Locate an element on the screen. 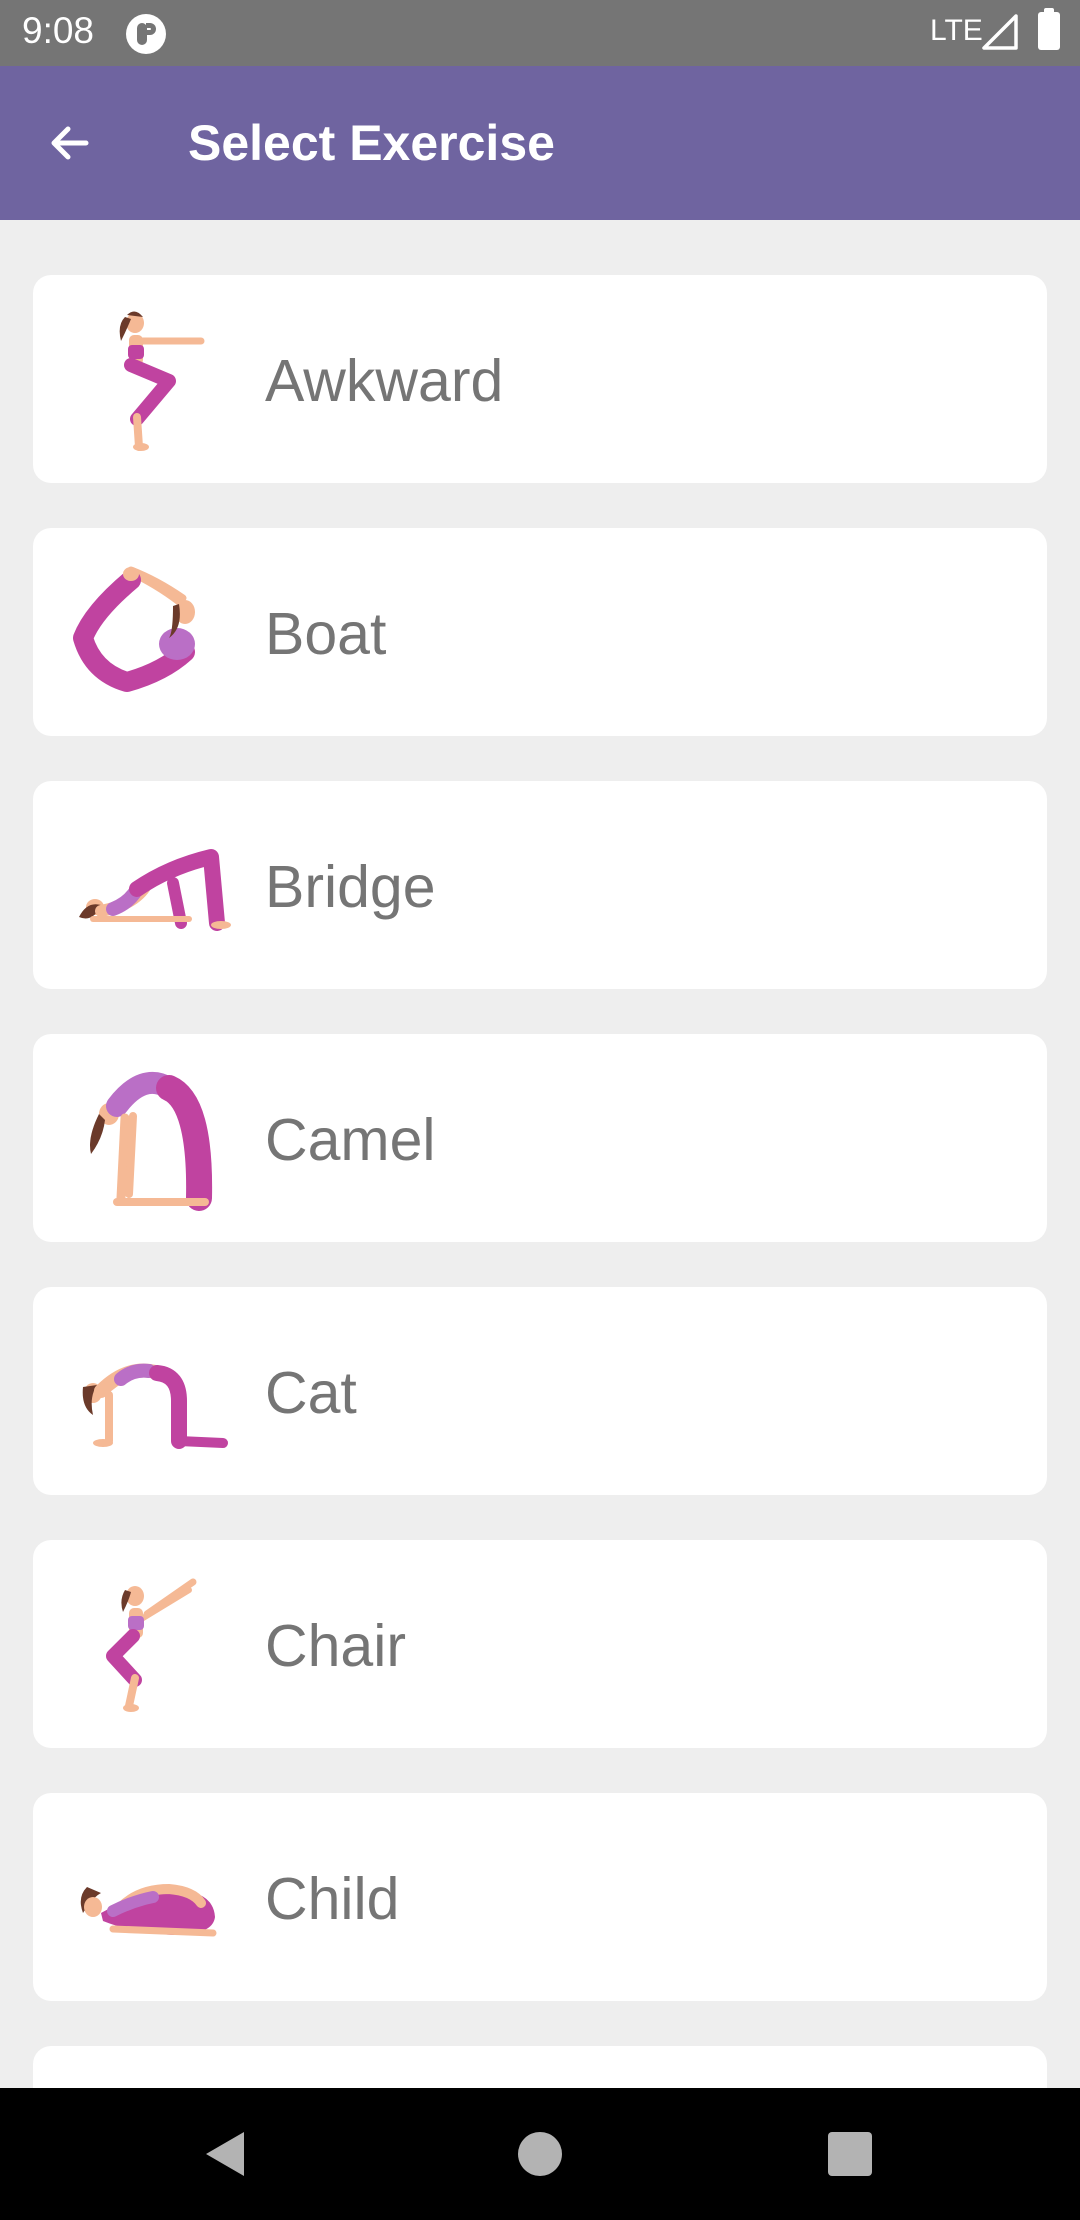 This screenshot has width=1080, height=2220. exercise-card-cat: Cat is located at coordinates (540, 1391).